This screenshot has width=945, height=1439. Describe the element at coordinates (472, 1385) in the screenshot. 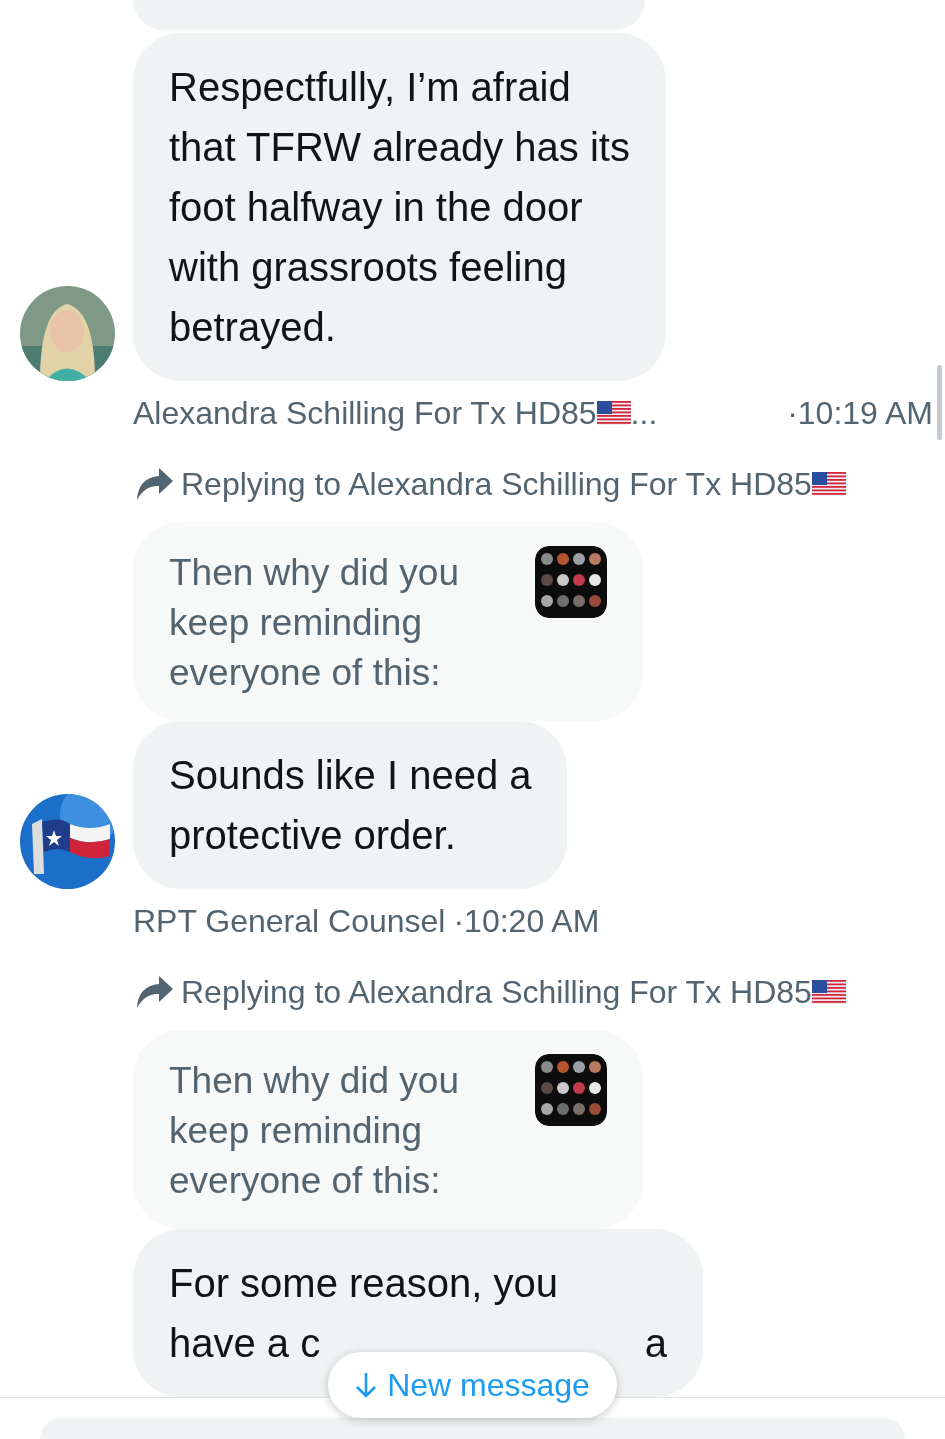

I see `new-message-button: New message` at that location.